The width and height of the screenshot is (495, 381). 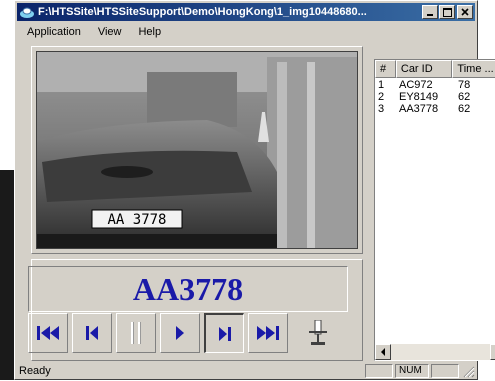 I want to click on play-button, so click(x=180, y=333).